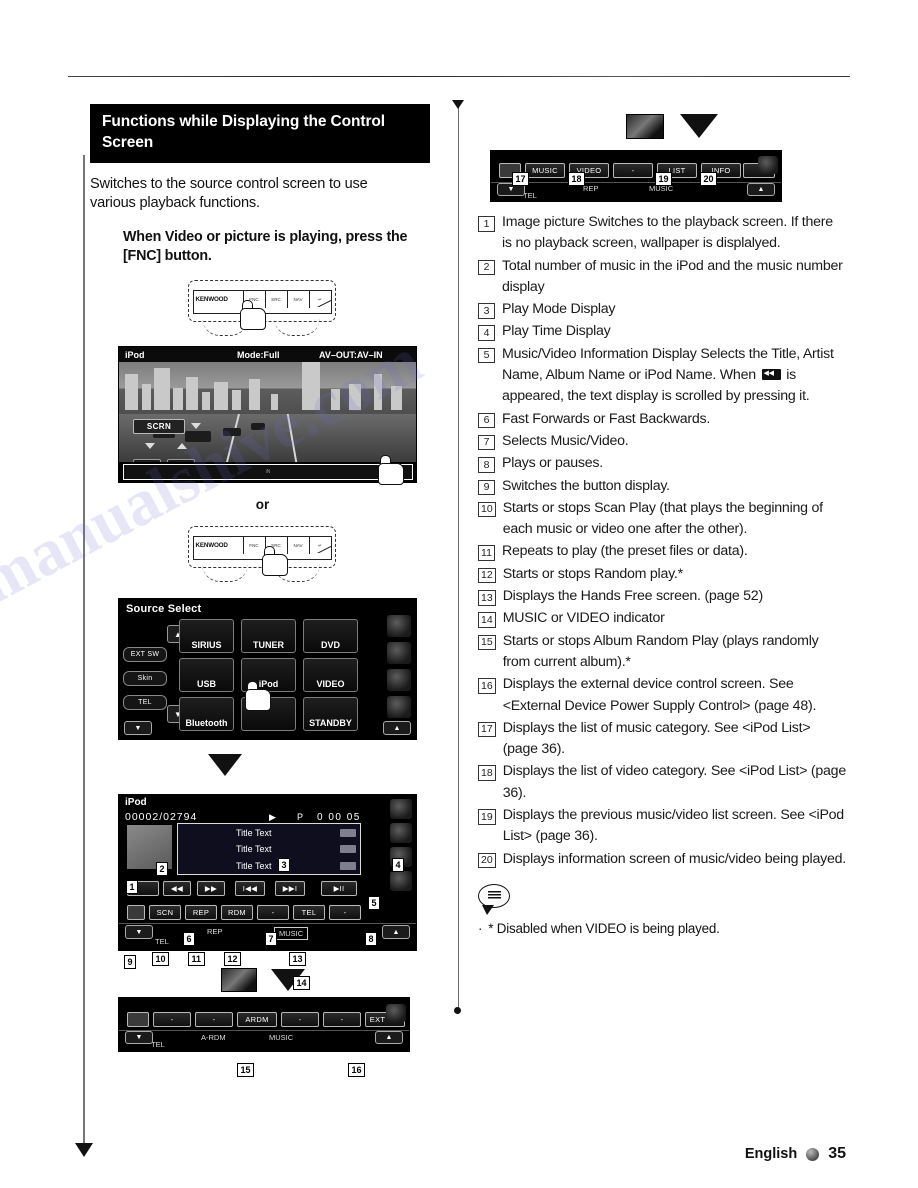  I want to click on item-number: 7, so click(486, 442).